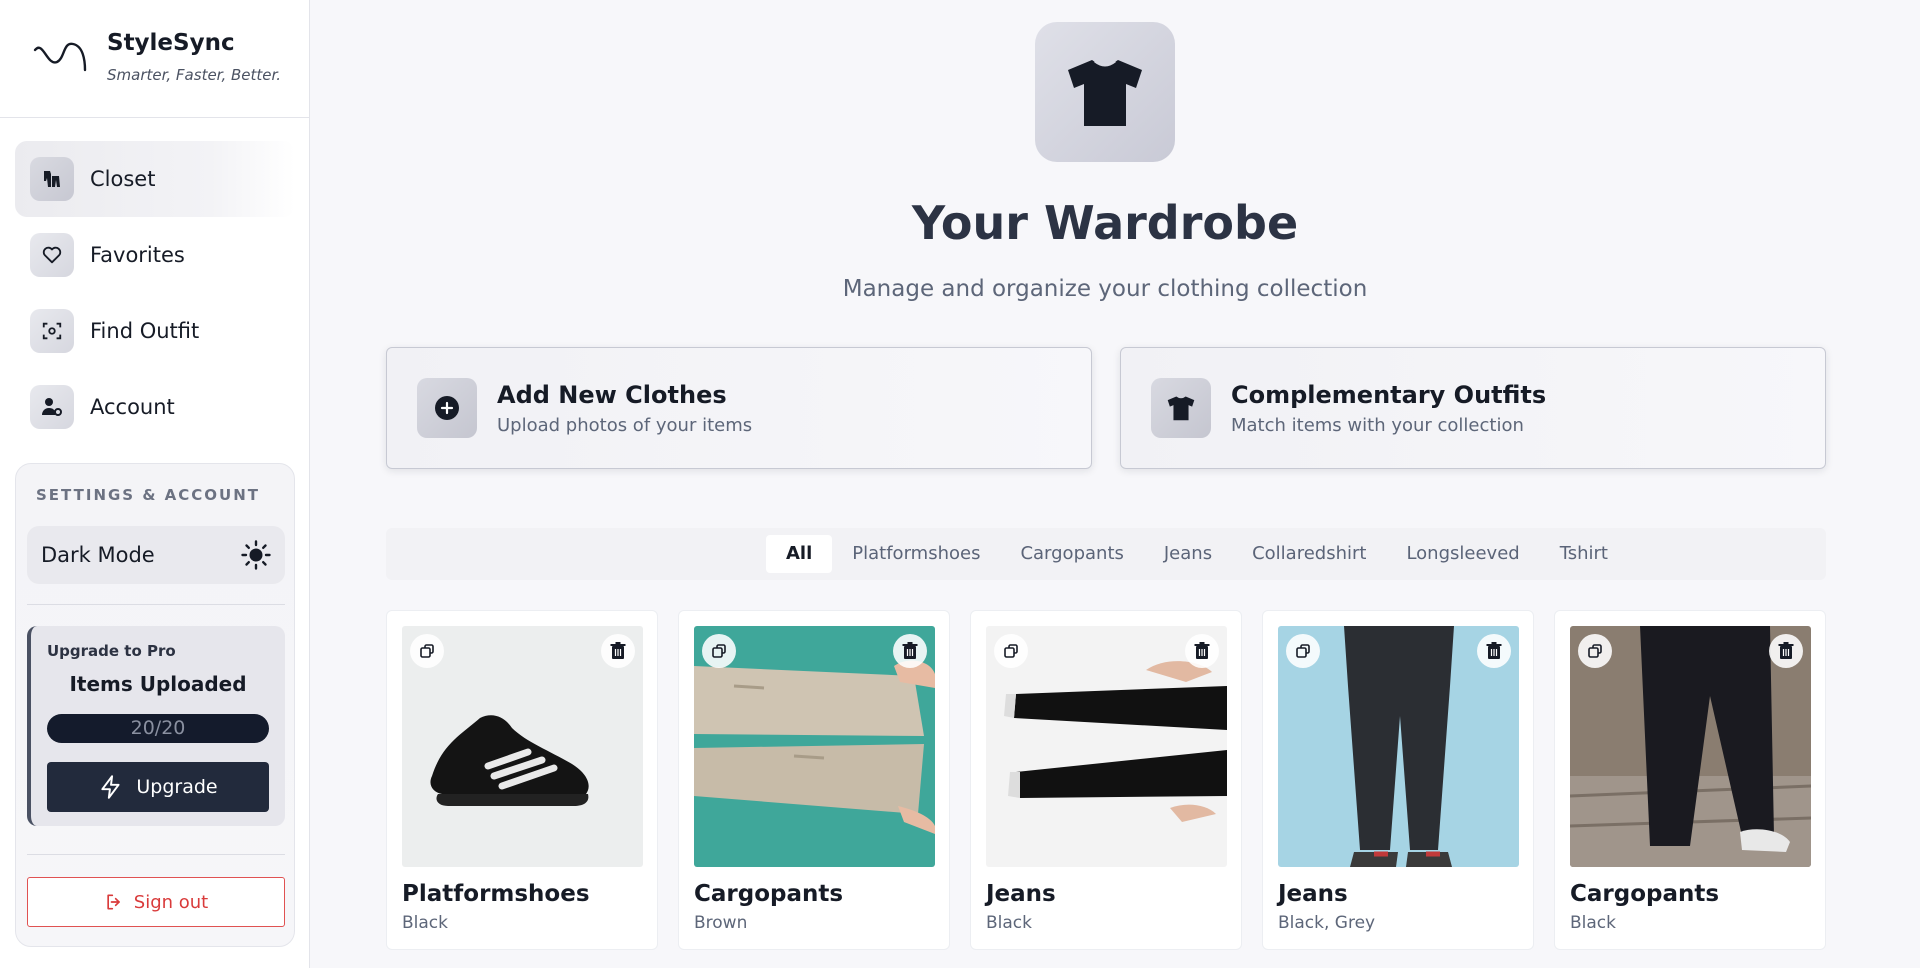 The width and height of the screenshot is (1920, 968). Describe the element at coordinates (496, 894) in the screenshot. I see `item-name: Platformshoes` at that location.